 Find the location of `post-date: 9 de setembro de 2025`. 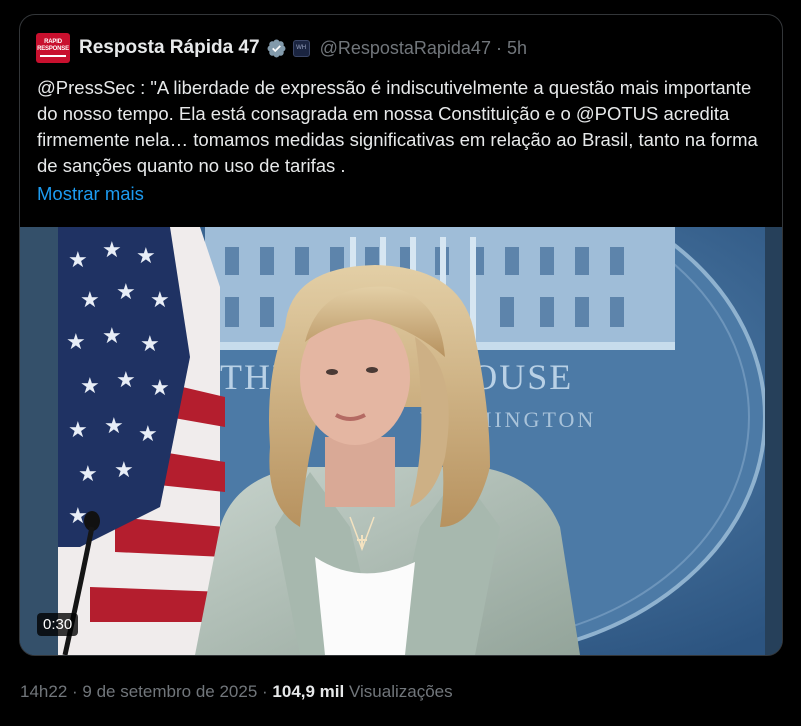

post-date: 9 de setembro de 2025 is located at coordinates (169, 691).